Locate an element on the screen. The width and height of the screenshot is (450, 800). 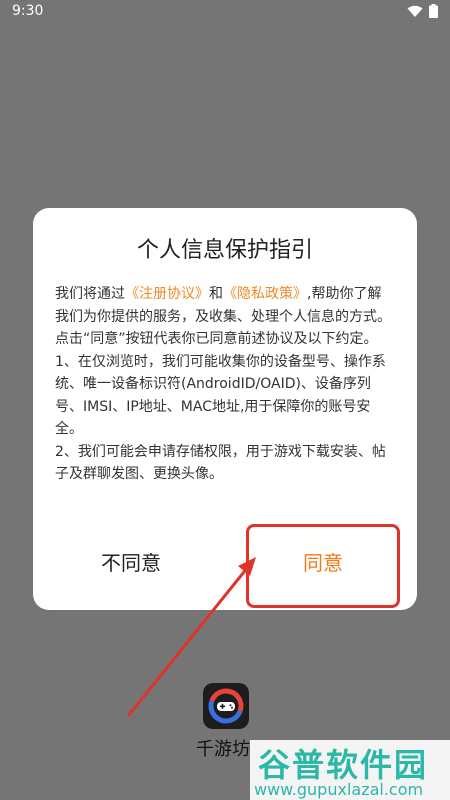
wifi-icon is located at coordinates (415, 11).